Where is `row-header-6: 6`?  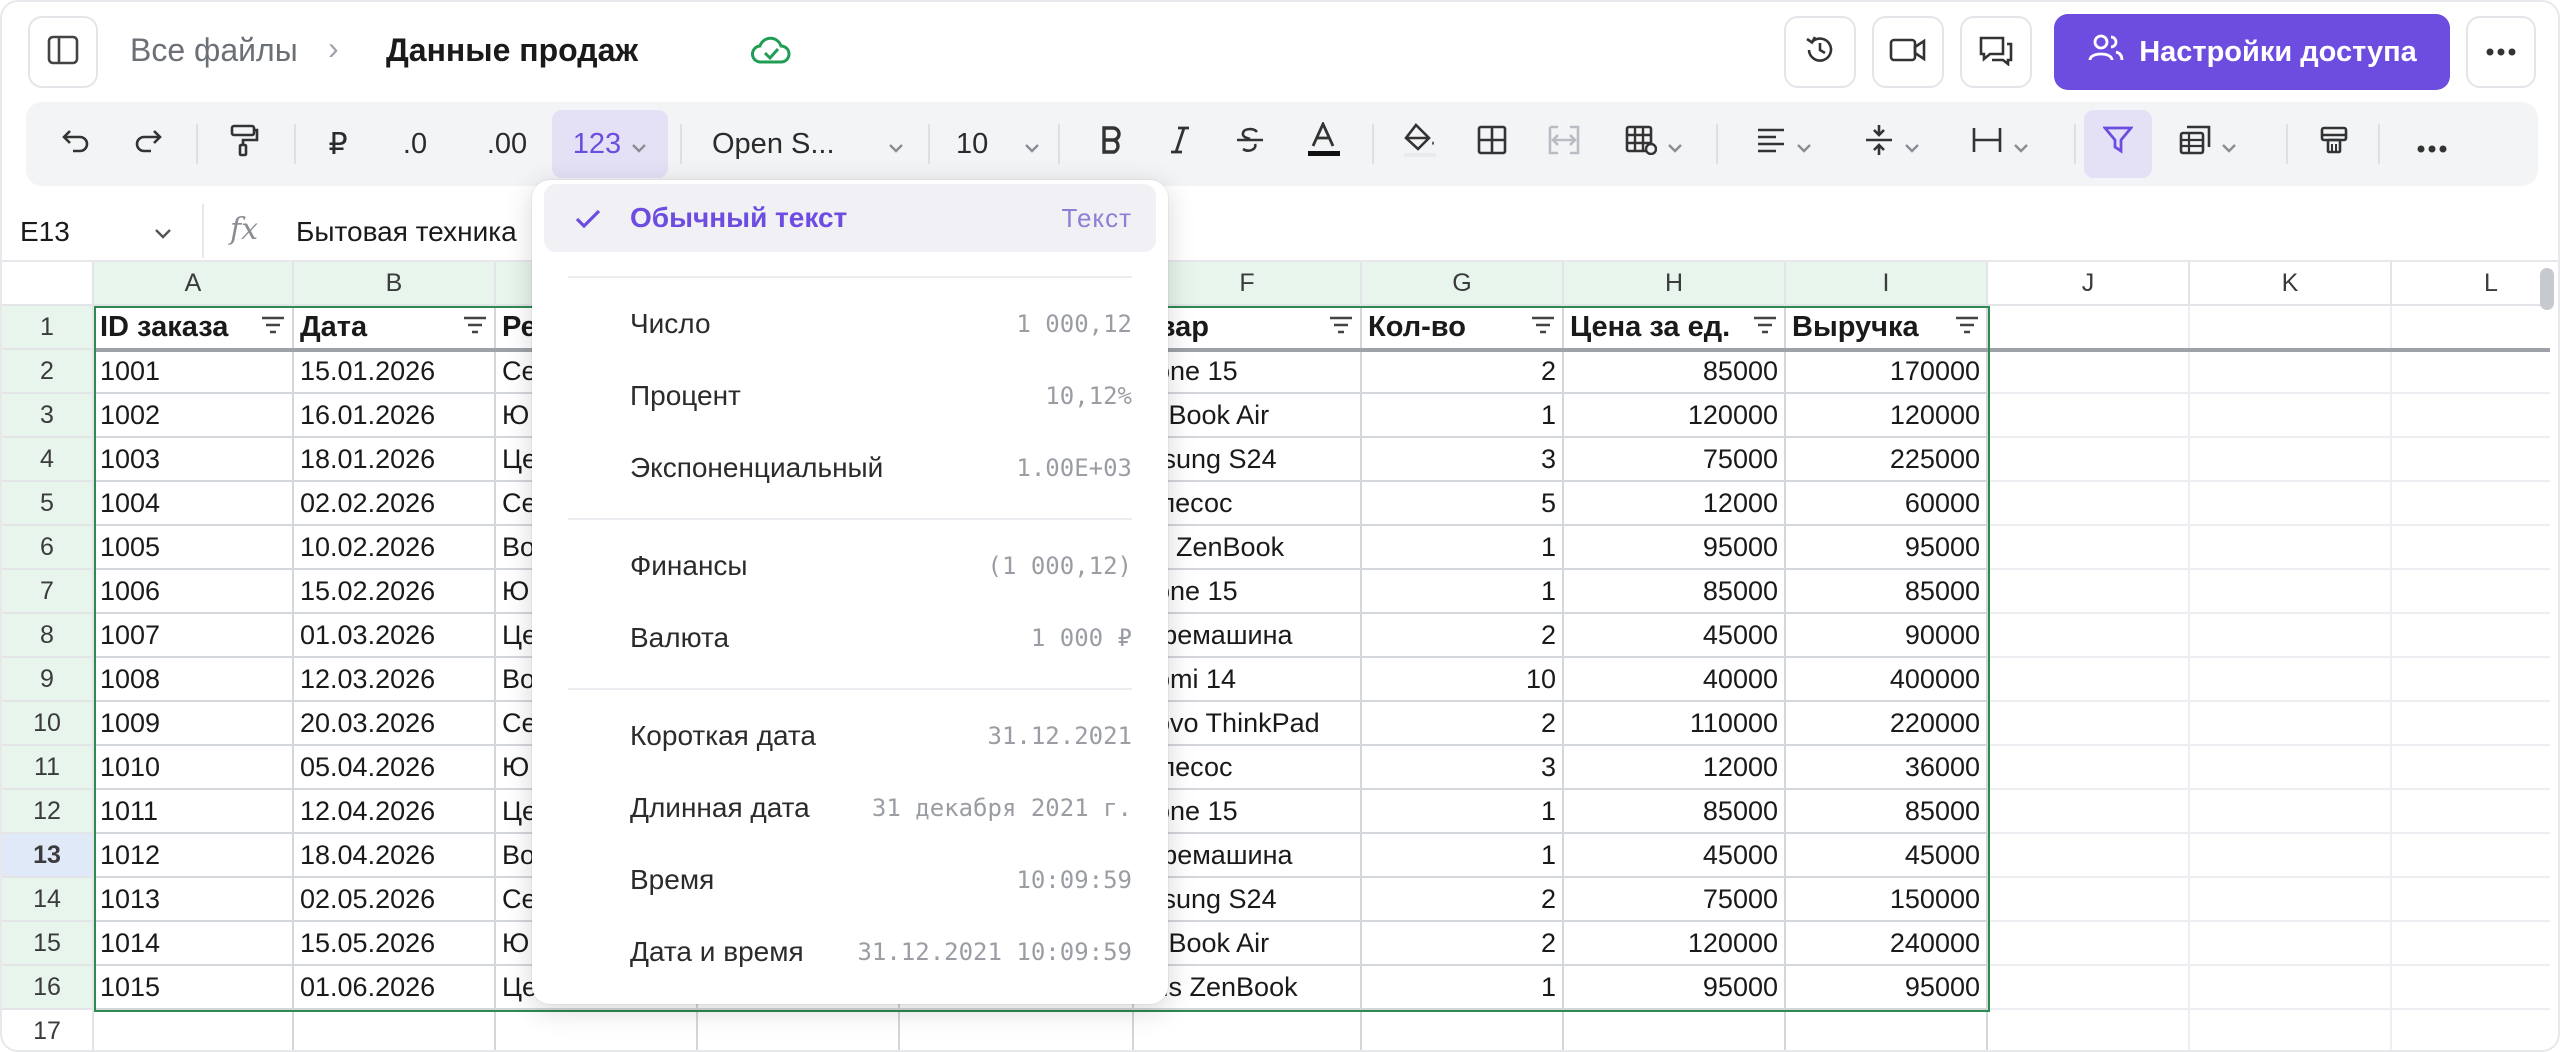
row-header-6: 6 is located at coordinates (48, 548).